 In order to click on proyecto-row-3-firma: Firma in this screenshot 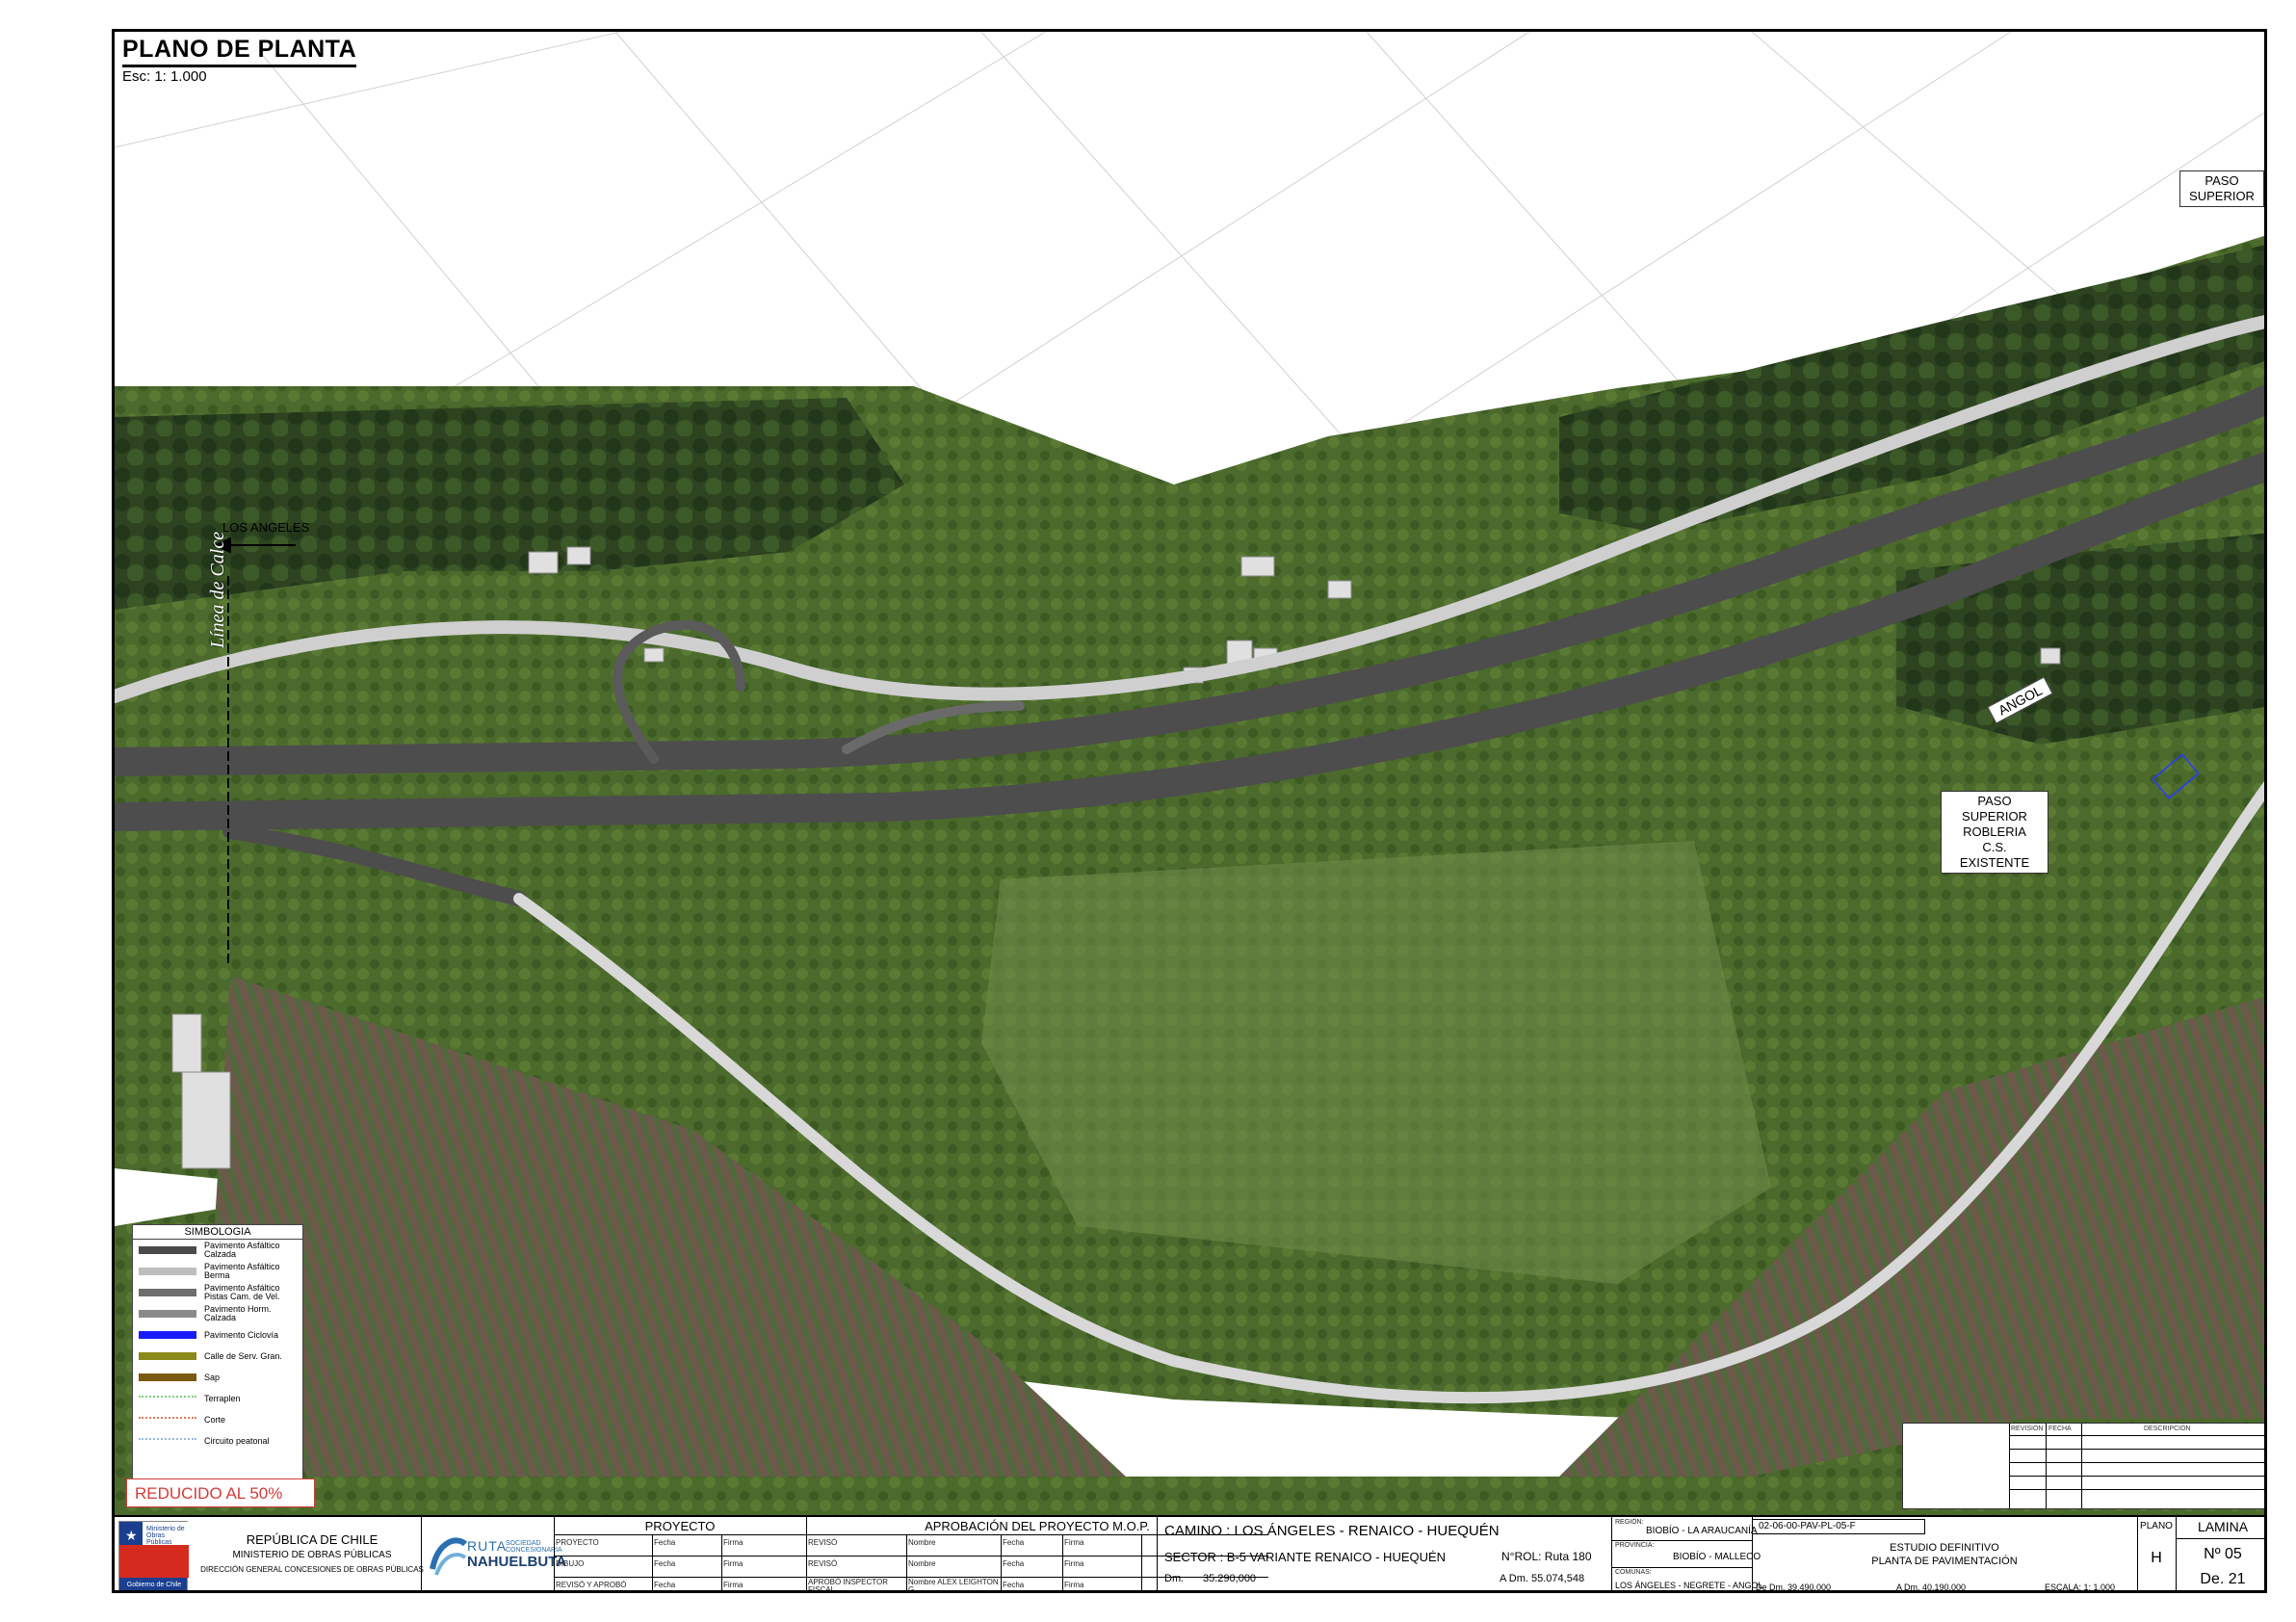, I will do `click(733, 1585)`.